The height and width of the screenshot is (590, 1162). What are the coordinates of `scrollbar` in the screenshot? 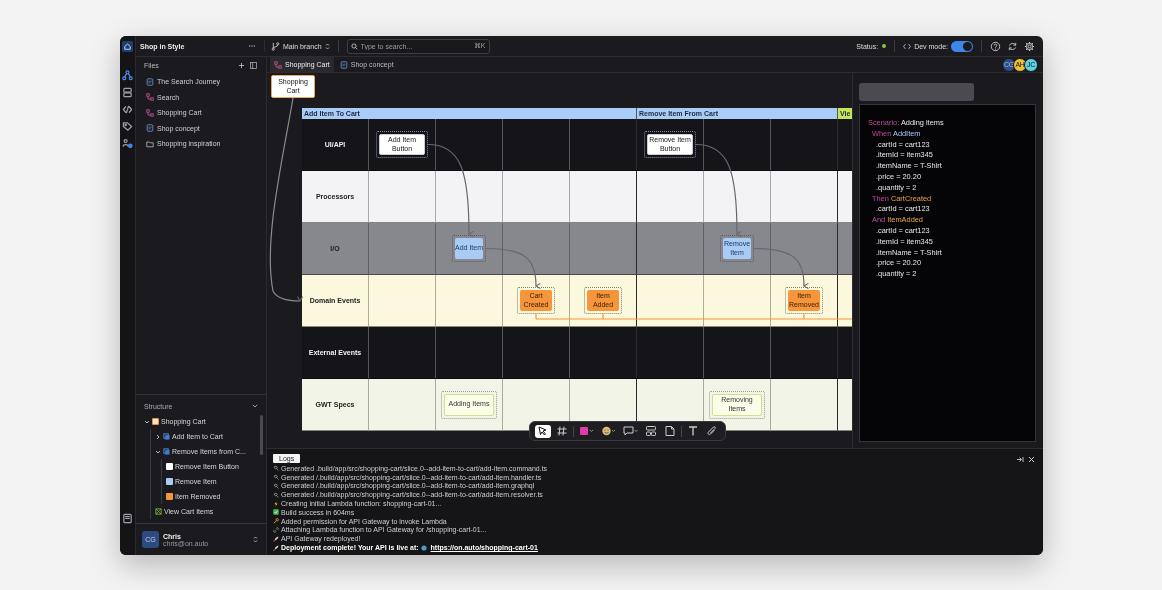 It's located at (261, 435).